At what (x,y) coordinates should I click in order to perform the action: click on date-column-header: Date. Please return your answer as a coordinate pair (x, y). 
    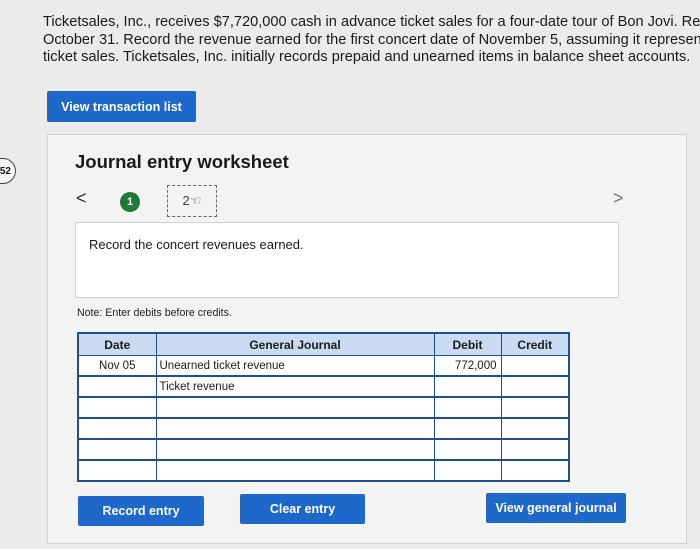
    Looking at the image, I should click on (117, 344).